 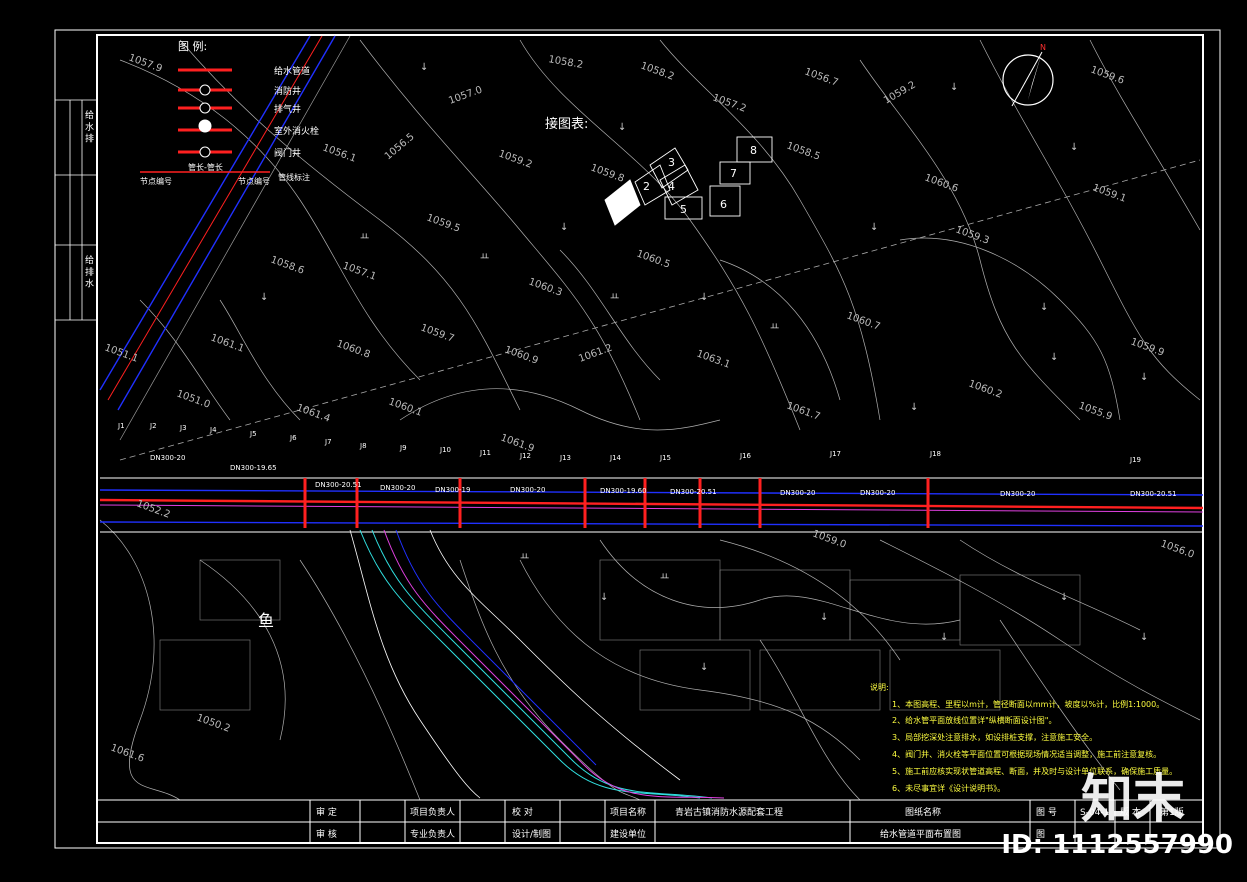 I want to click on segment-label: DN300-19.65, so click(x=253, y=468).